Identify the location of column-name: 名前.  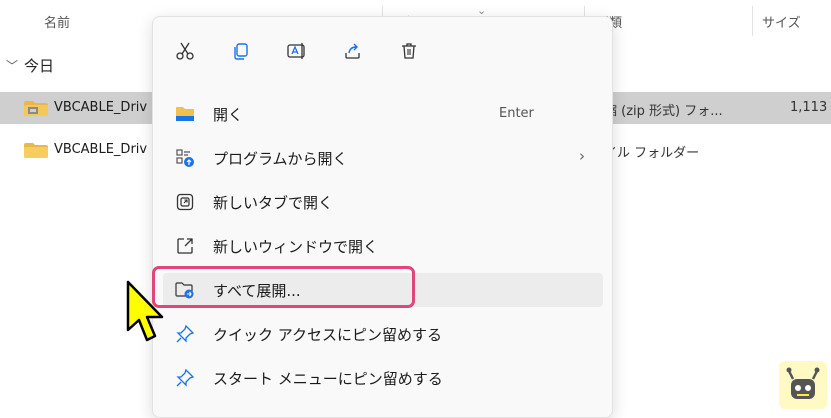
(57, 21).